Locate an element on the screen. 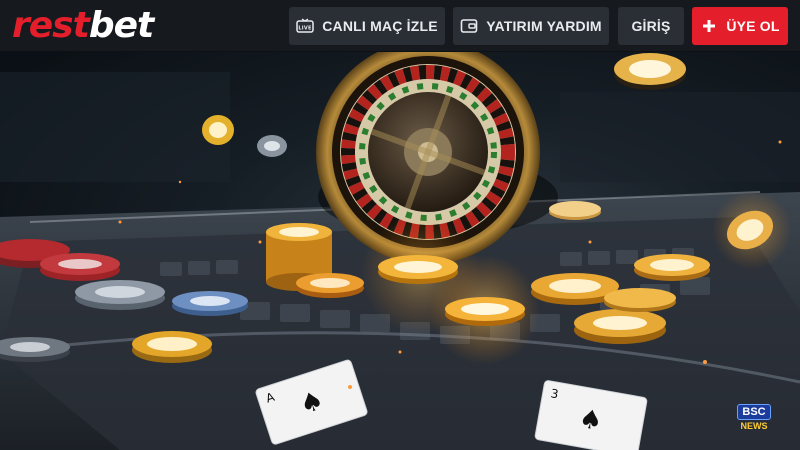 This screenshot has height=450, width=800. live-tv-icon: LIVE is located at coordinates (305, 26).